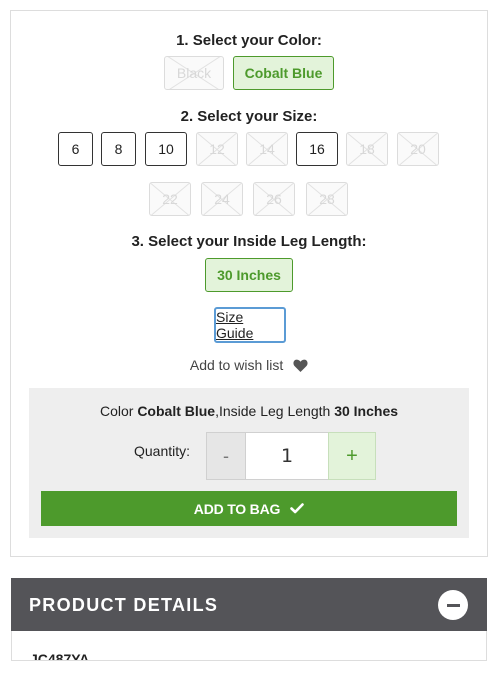 The height and width of the screenshot is (691, 495). What do you see at coordinates (287, 456) in the screenshot?
I see `quantity-input: 1` at bounding box center [287, 456].